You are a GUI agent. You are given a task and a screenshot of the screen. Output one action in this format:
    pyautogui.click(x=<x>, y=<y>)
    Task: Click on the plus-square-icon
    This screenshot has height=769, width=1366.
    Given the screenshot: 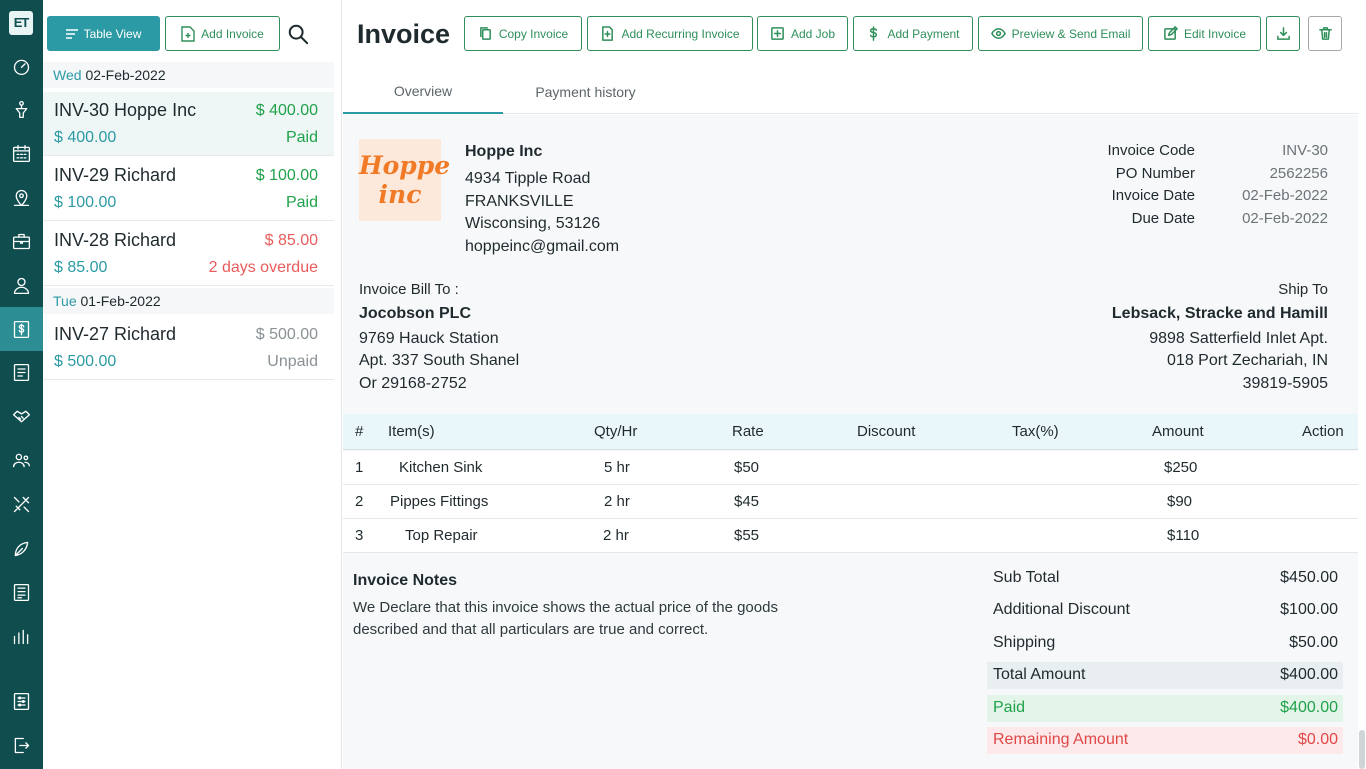 What is the action you would take?
    pyautogui.click(x=777, y=33)
    